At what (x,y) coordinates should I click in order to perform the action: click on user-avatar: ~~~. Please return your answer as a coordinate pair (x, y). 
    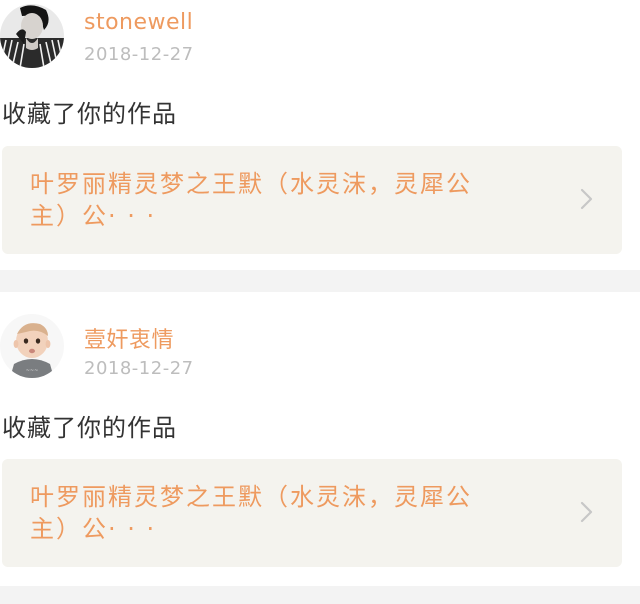
    Looking at the image, I should click on (32, 346).